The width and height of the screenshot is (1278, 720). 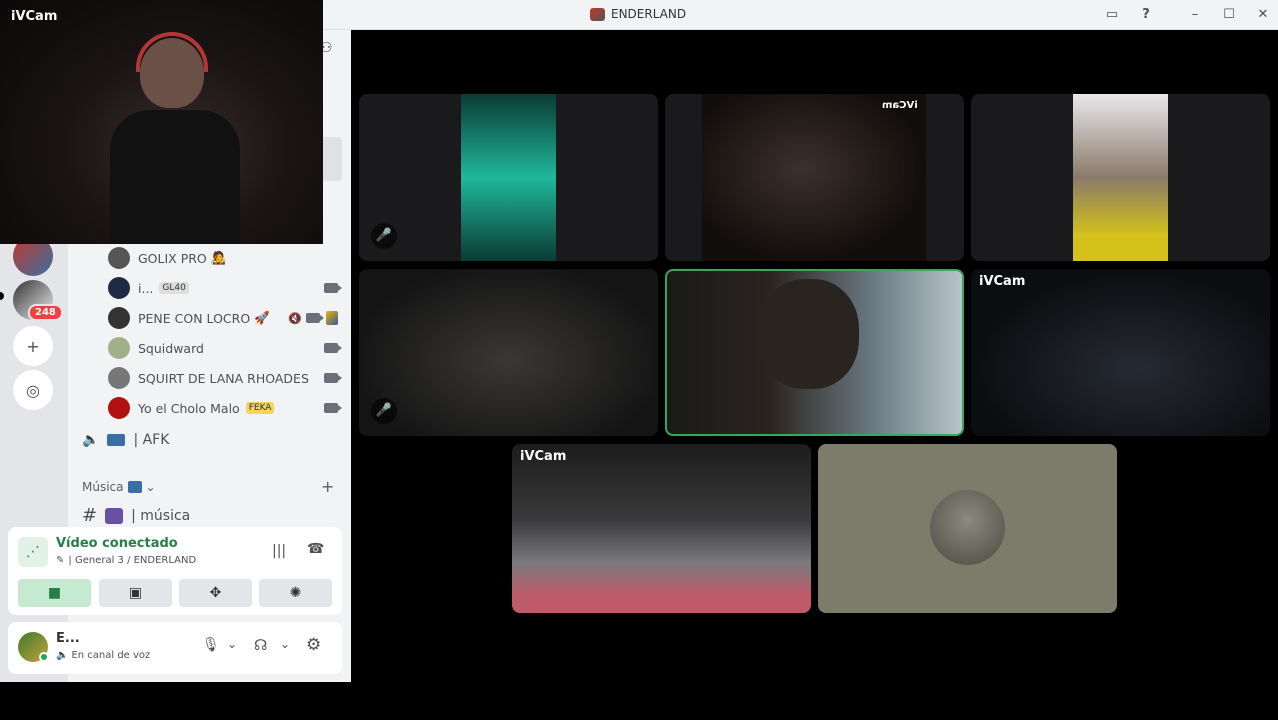 What do you see at coordinates (194, 318) in the screenshot?
I see `user-name: PENE CON LOCRO` at bounding box center [194, 318].